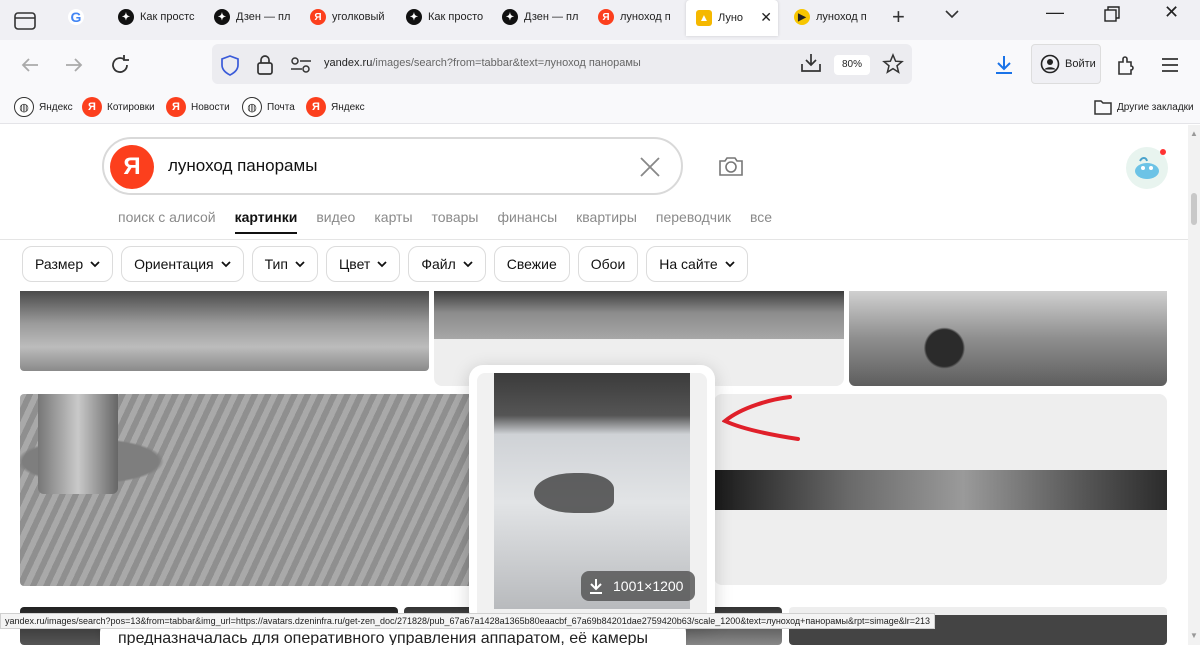 The height and width of the screenshot is (645, 1200). I want to click on forward-icon, so click(74, 65).